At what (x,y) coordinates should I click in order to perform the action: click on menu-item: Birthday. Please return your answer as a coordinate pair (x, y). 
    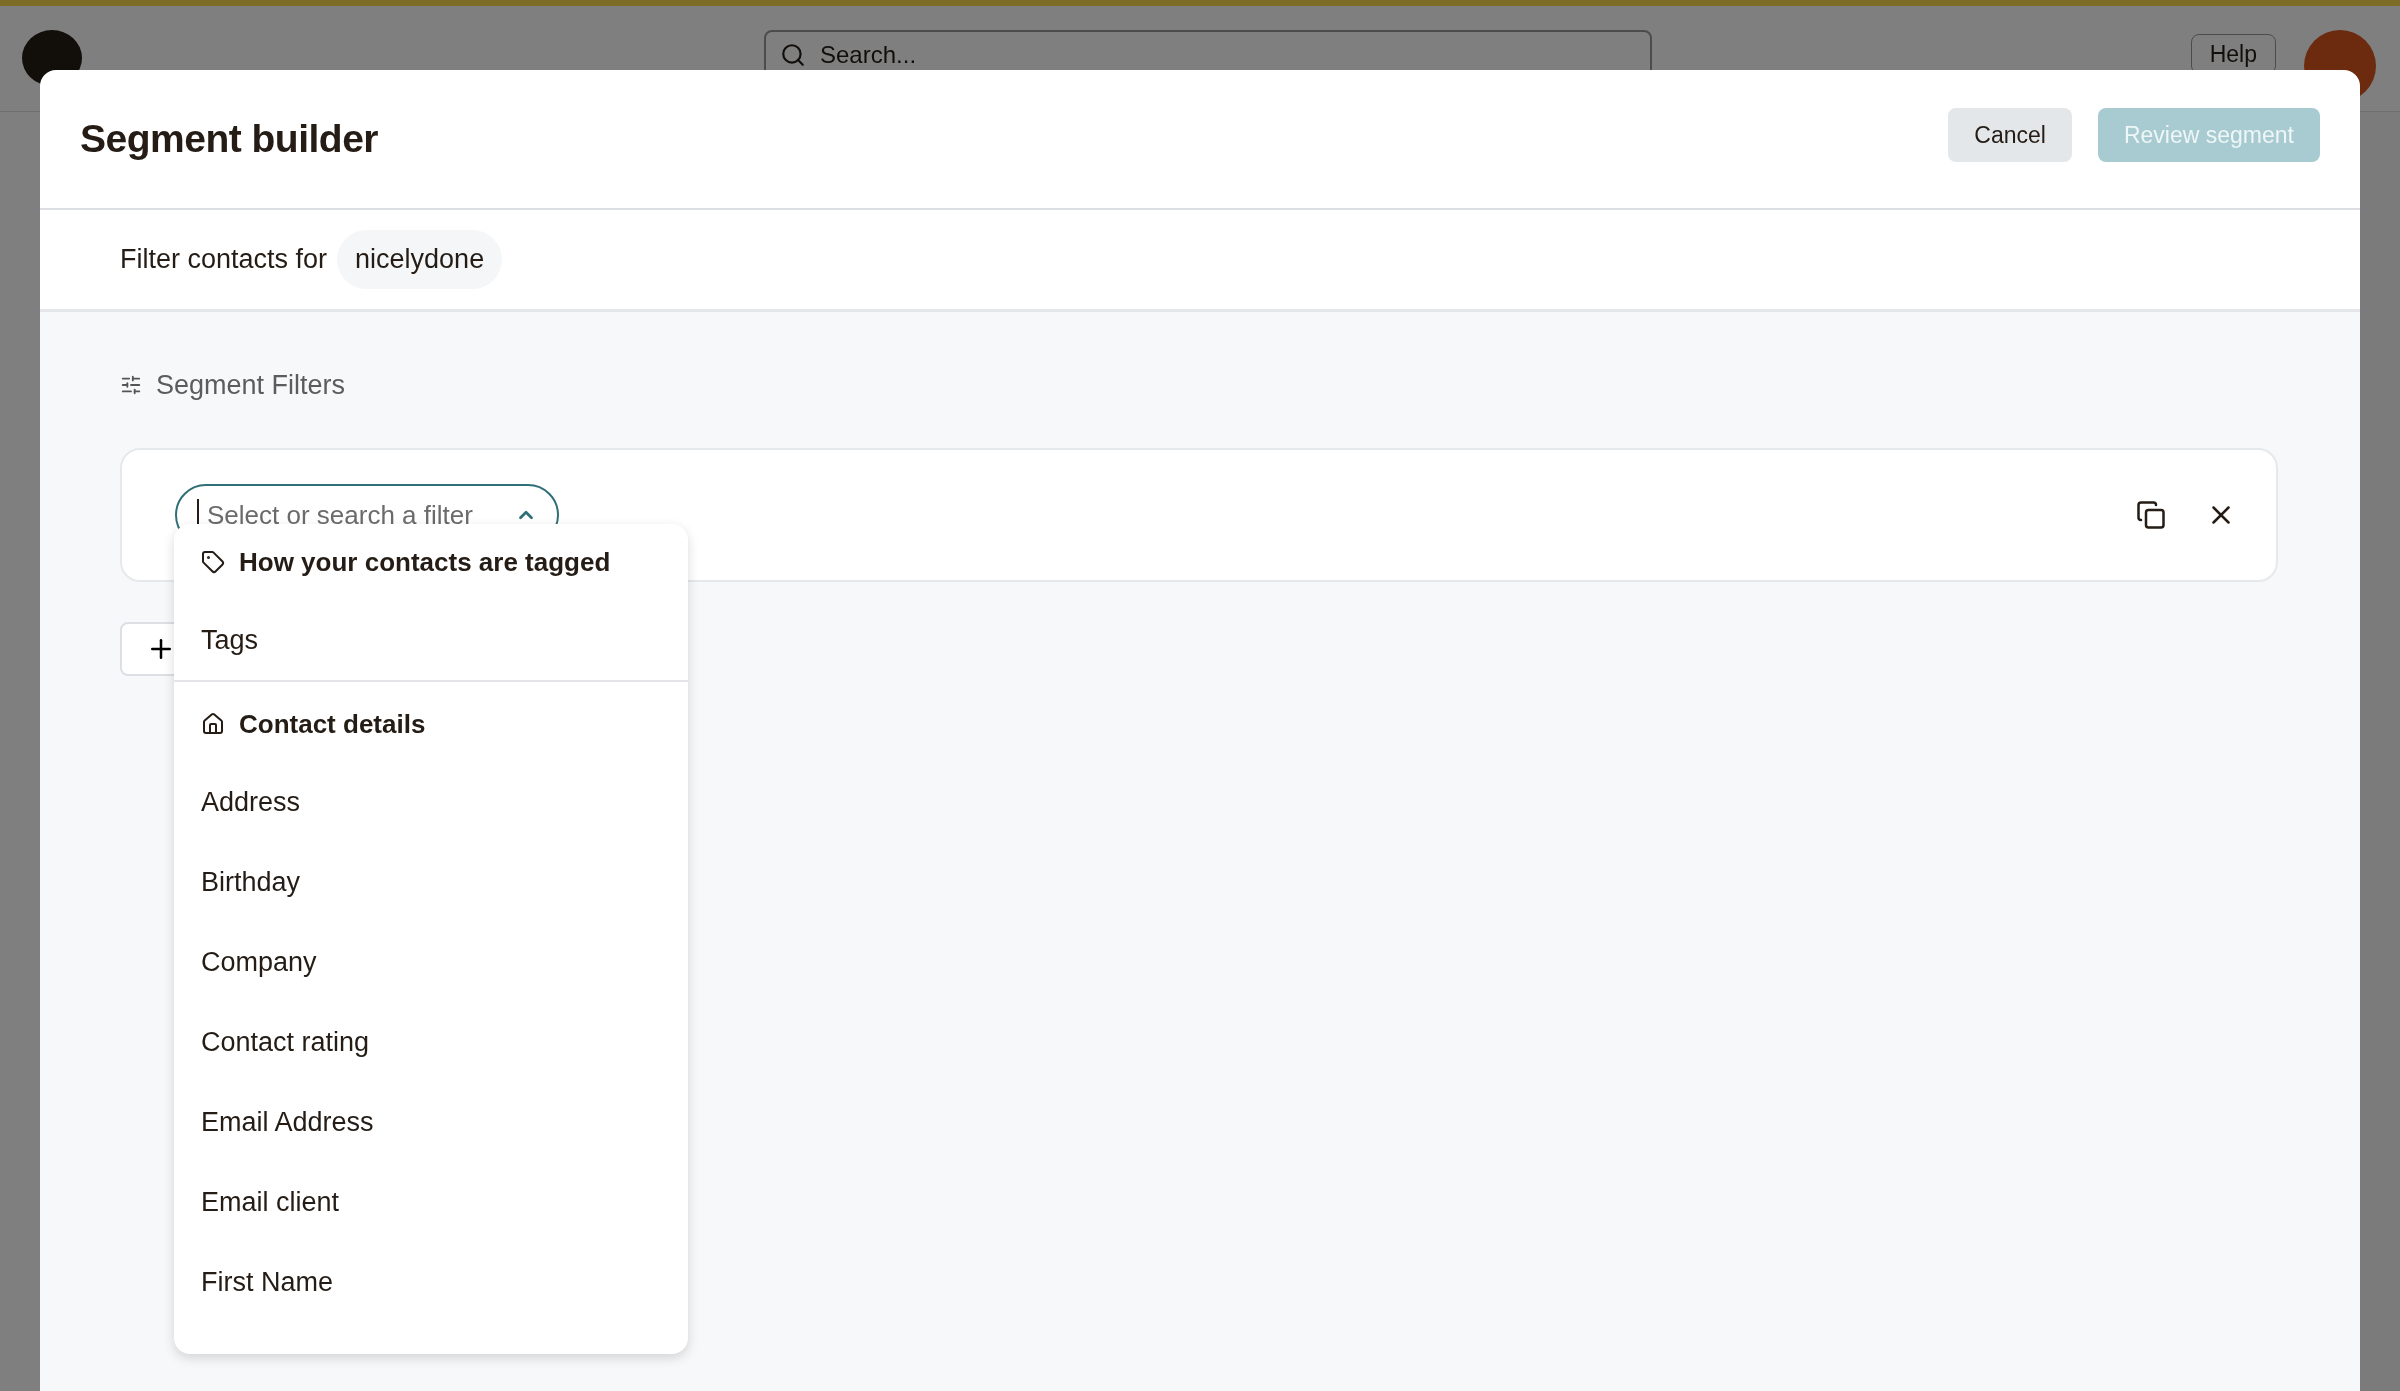
    Looking at the image, I should click on (431, 882).